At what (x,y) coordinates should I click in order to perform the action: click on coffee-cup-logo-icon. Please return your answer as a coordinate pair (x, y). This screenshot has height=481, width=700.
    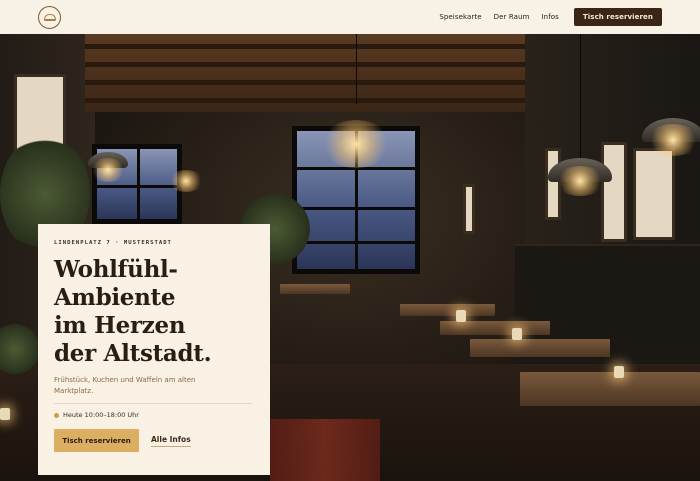
    Looking at the image, I should click on (49, 17).